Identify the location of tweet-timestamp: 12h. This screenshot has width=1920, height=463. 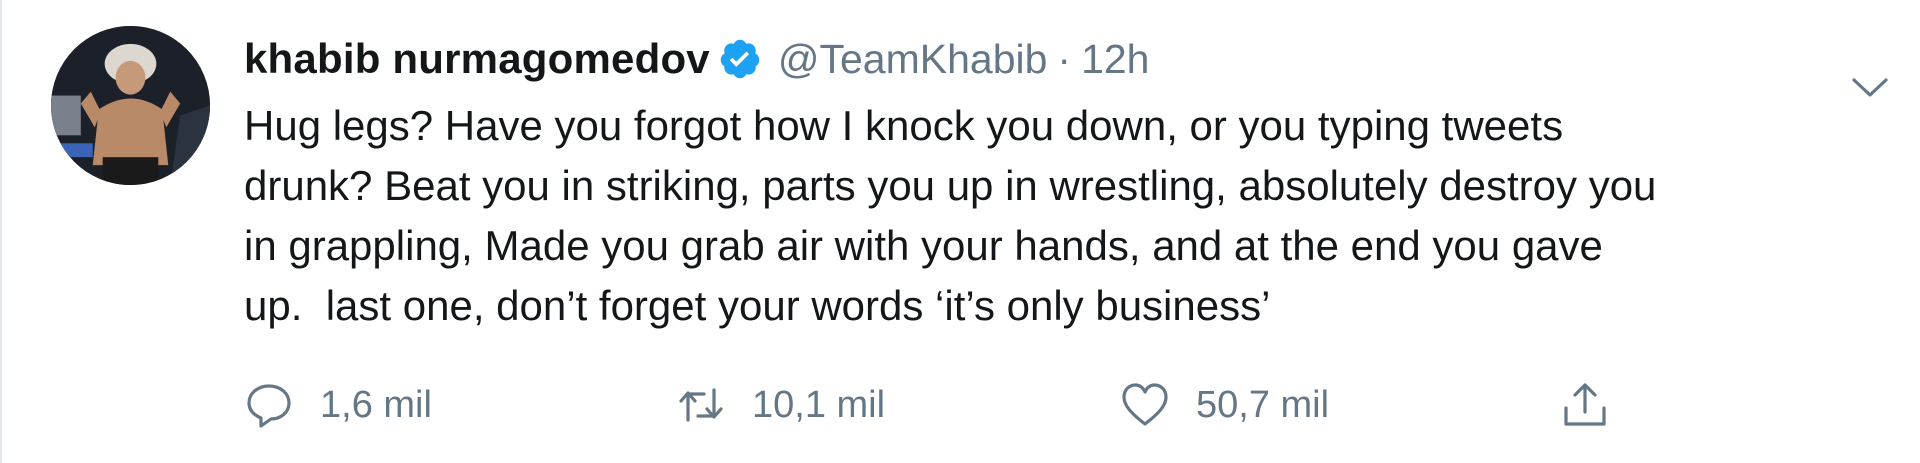
(1115, 59).